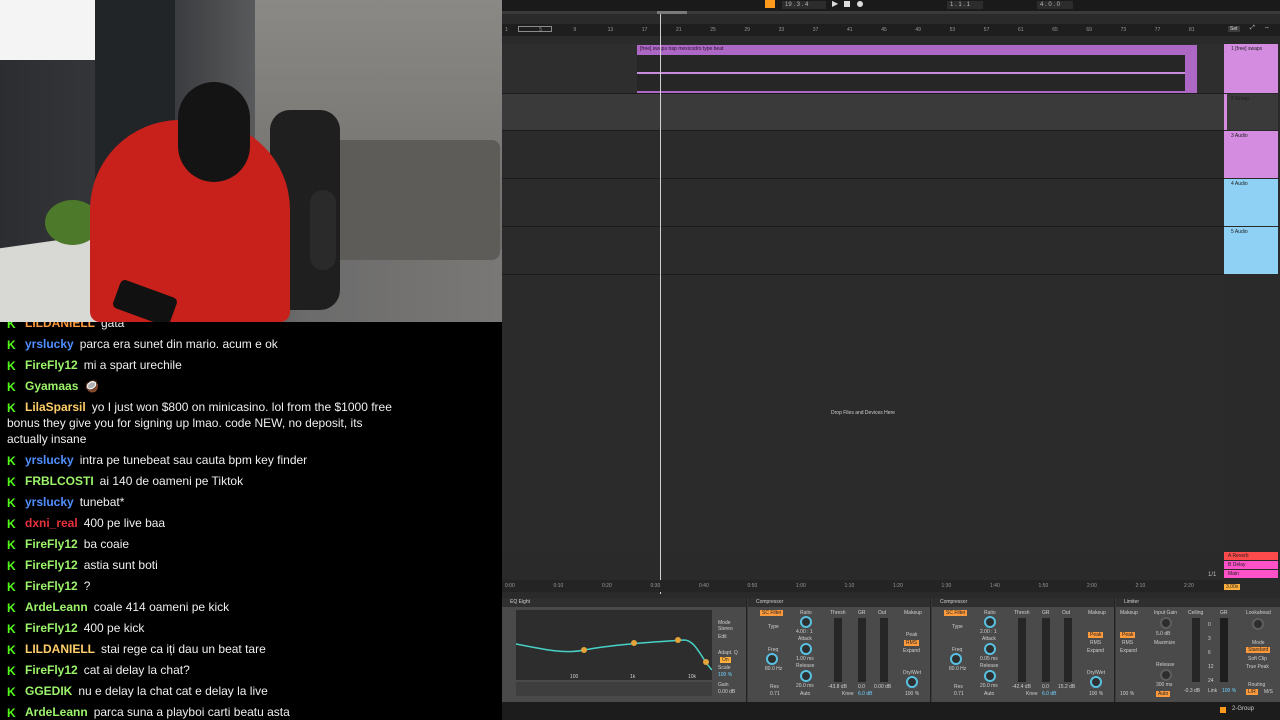  Describe the element at coordinates (722, 637) in the screenshot. I see `eq-edit-label: Edit` at that location.